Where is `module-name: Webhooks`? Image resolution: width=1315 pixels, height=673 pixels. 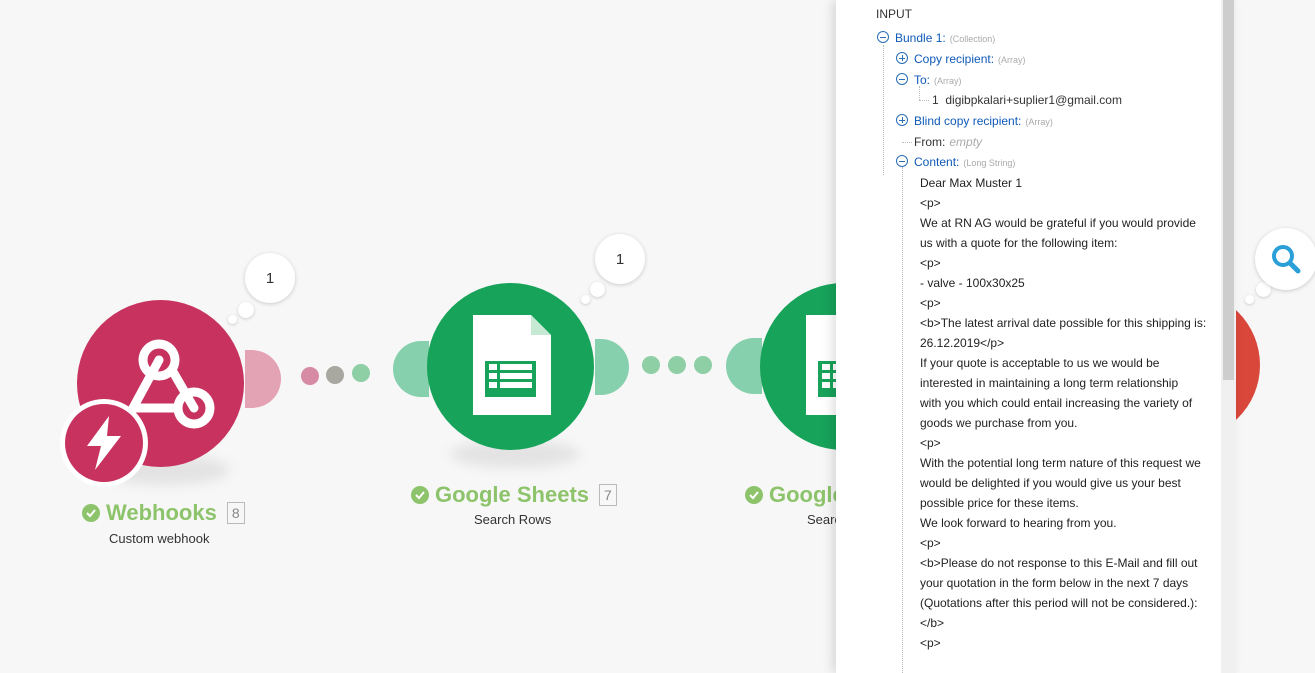
module-name: Webhooks is located at coordinates (161, 512).